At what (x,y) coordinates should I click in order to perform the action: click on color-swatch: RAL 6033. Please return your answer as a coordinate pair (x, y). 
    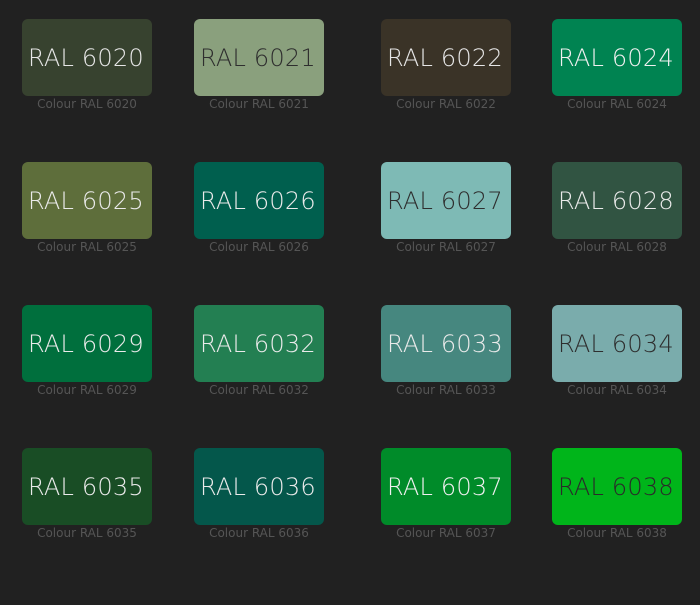
    Looking at the image, I should click on (446, 343).